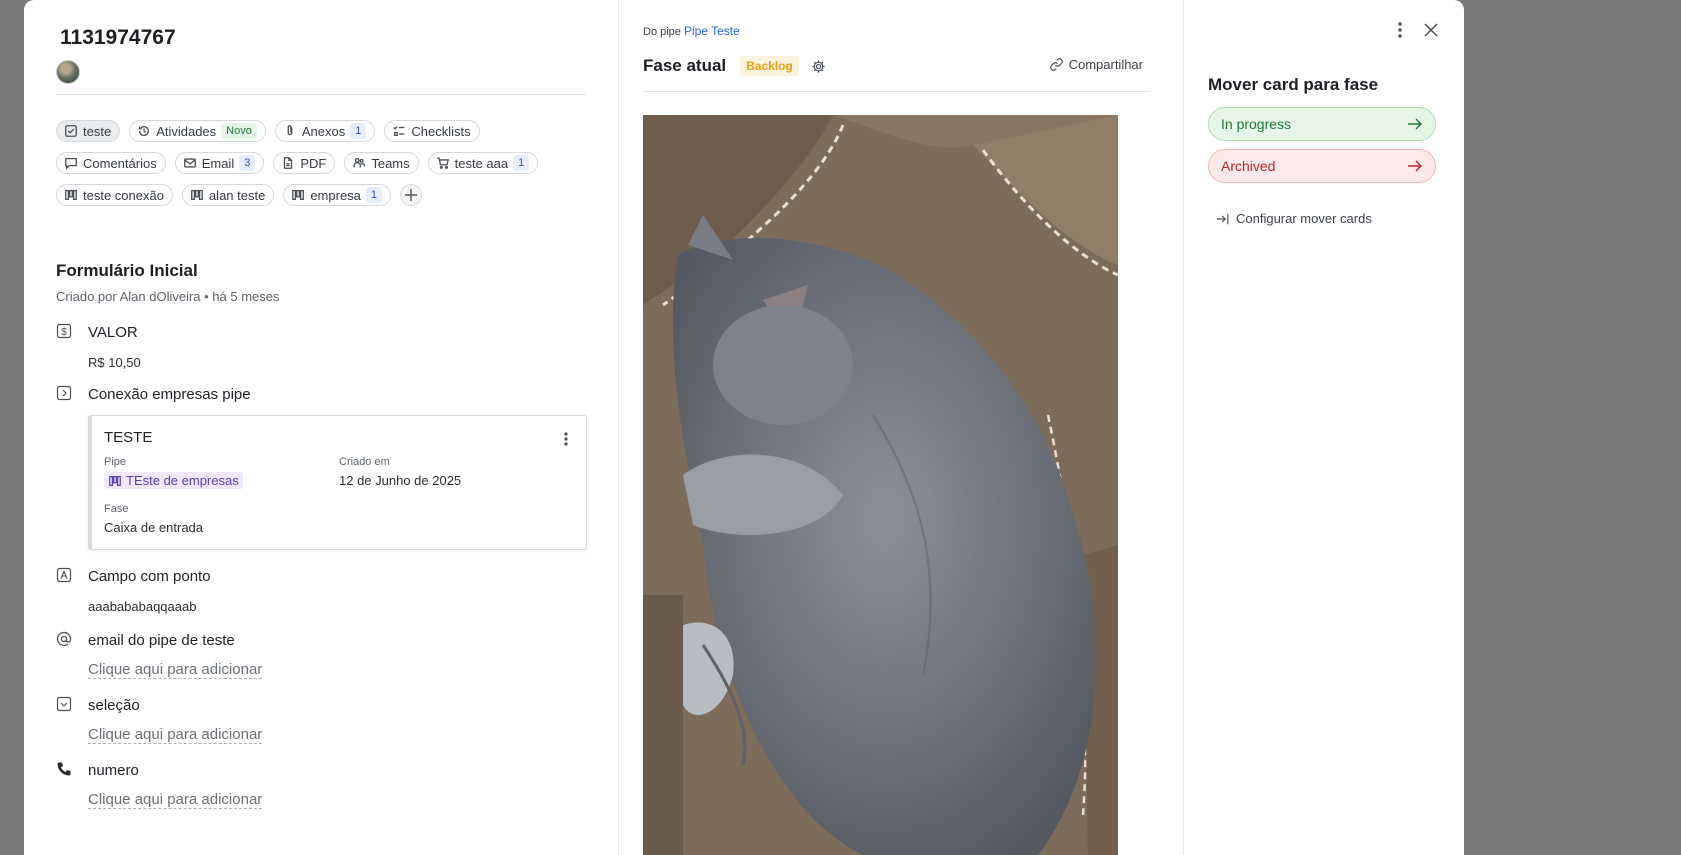  Describe the element at coordinates (441, 131) in the screenshot. I see `tab-label: Checklists` at that location.